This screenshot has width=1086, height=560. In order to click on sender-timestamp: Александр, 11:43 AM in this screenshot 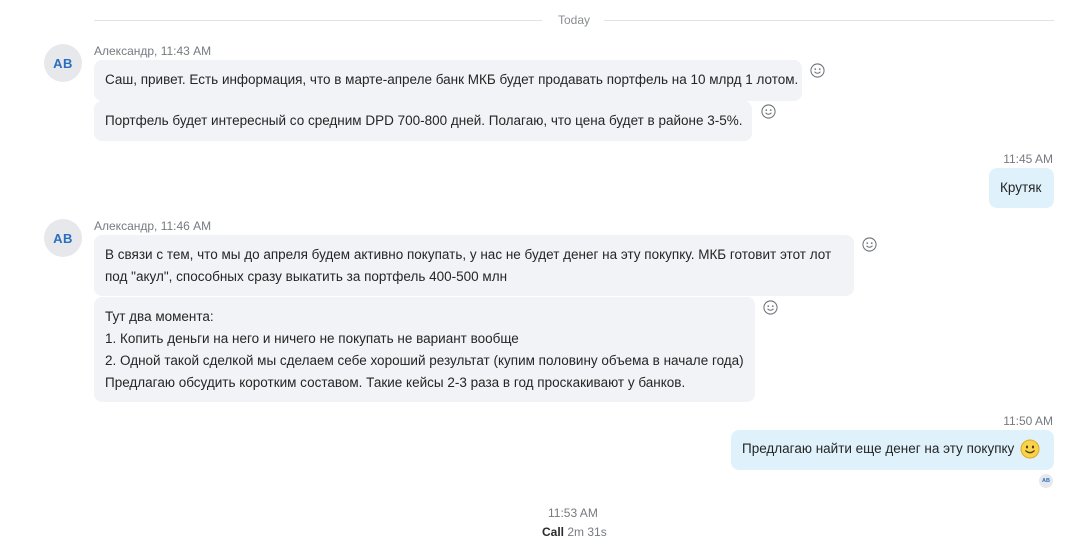, I will do `click(153, 51)`.